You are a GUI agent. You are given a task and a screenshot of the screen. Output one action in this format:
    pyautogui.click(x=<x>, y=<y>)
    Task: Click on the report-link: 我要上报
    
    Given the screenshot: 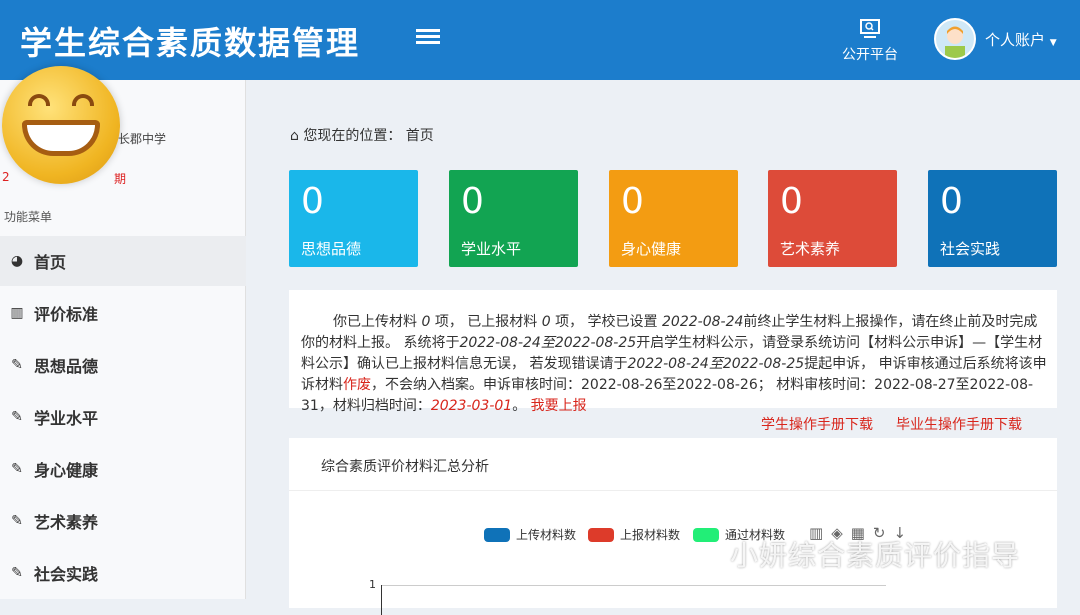 What is the action you would take?
    pyautogui.click(x=559, y=406)
    